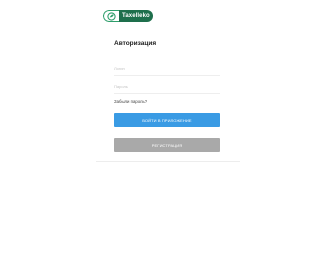  I want to click on login-field, so click(167, 69).